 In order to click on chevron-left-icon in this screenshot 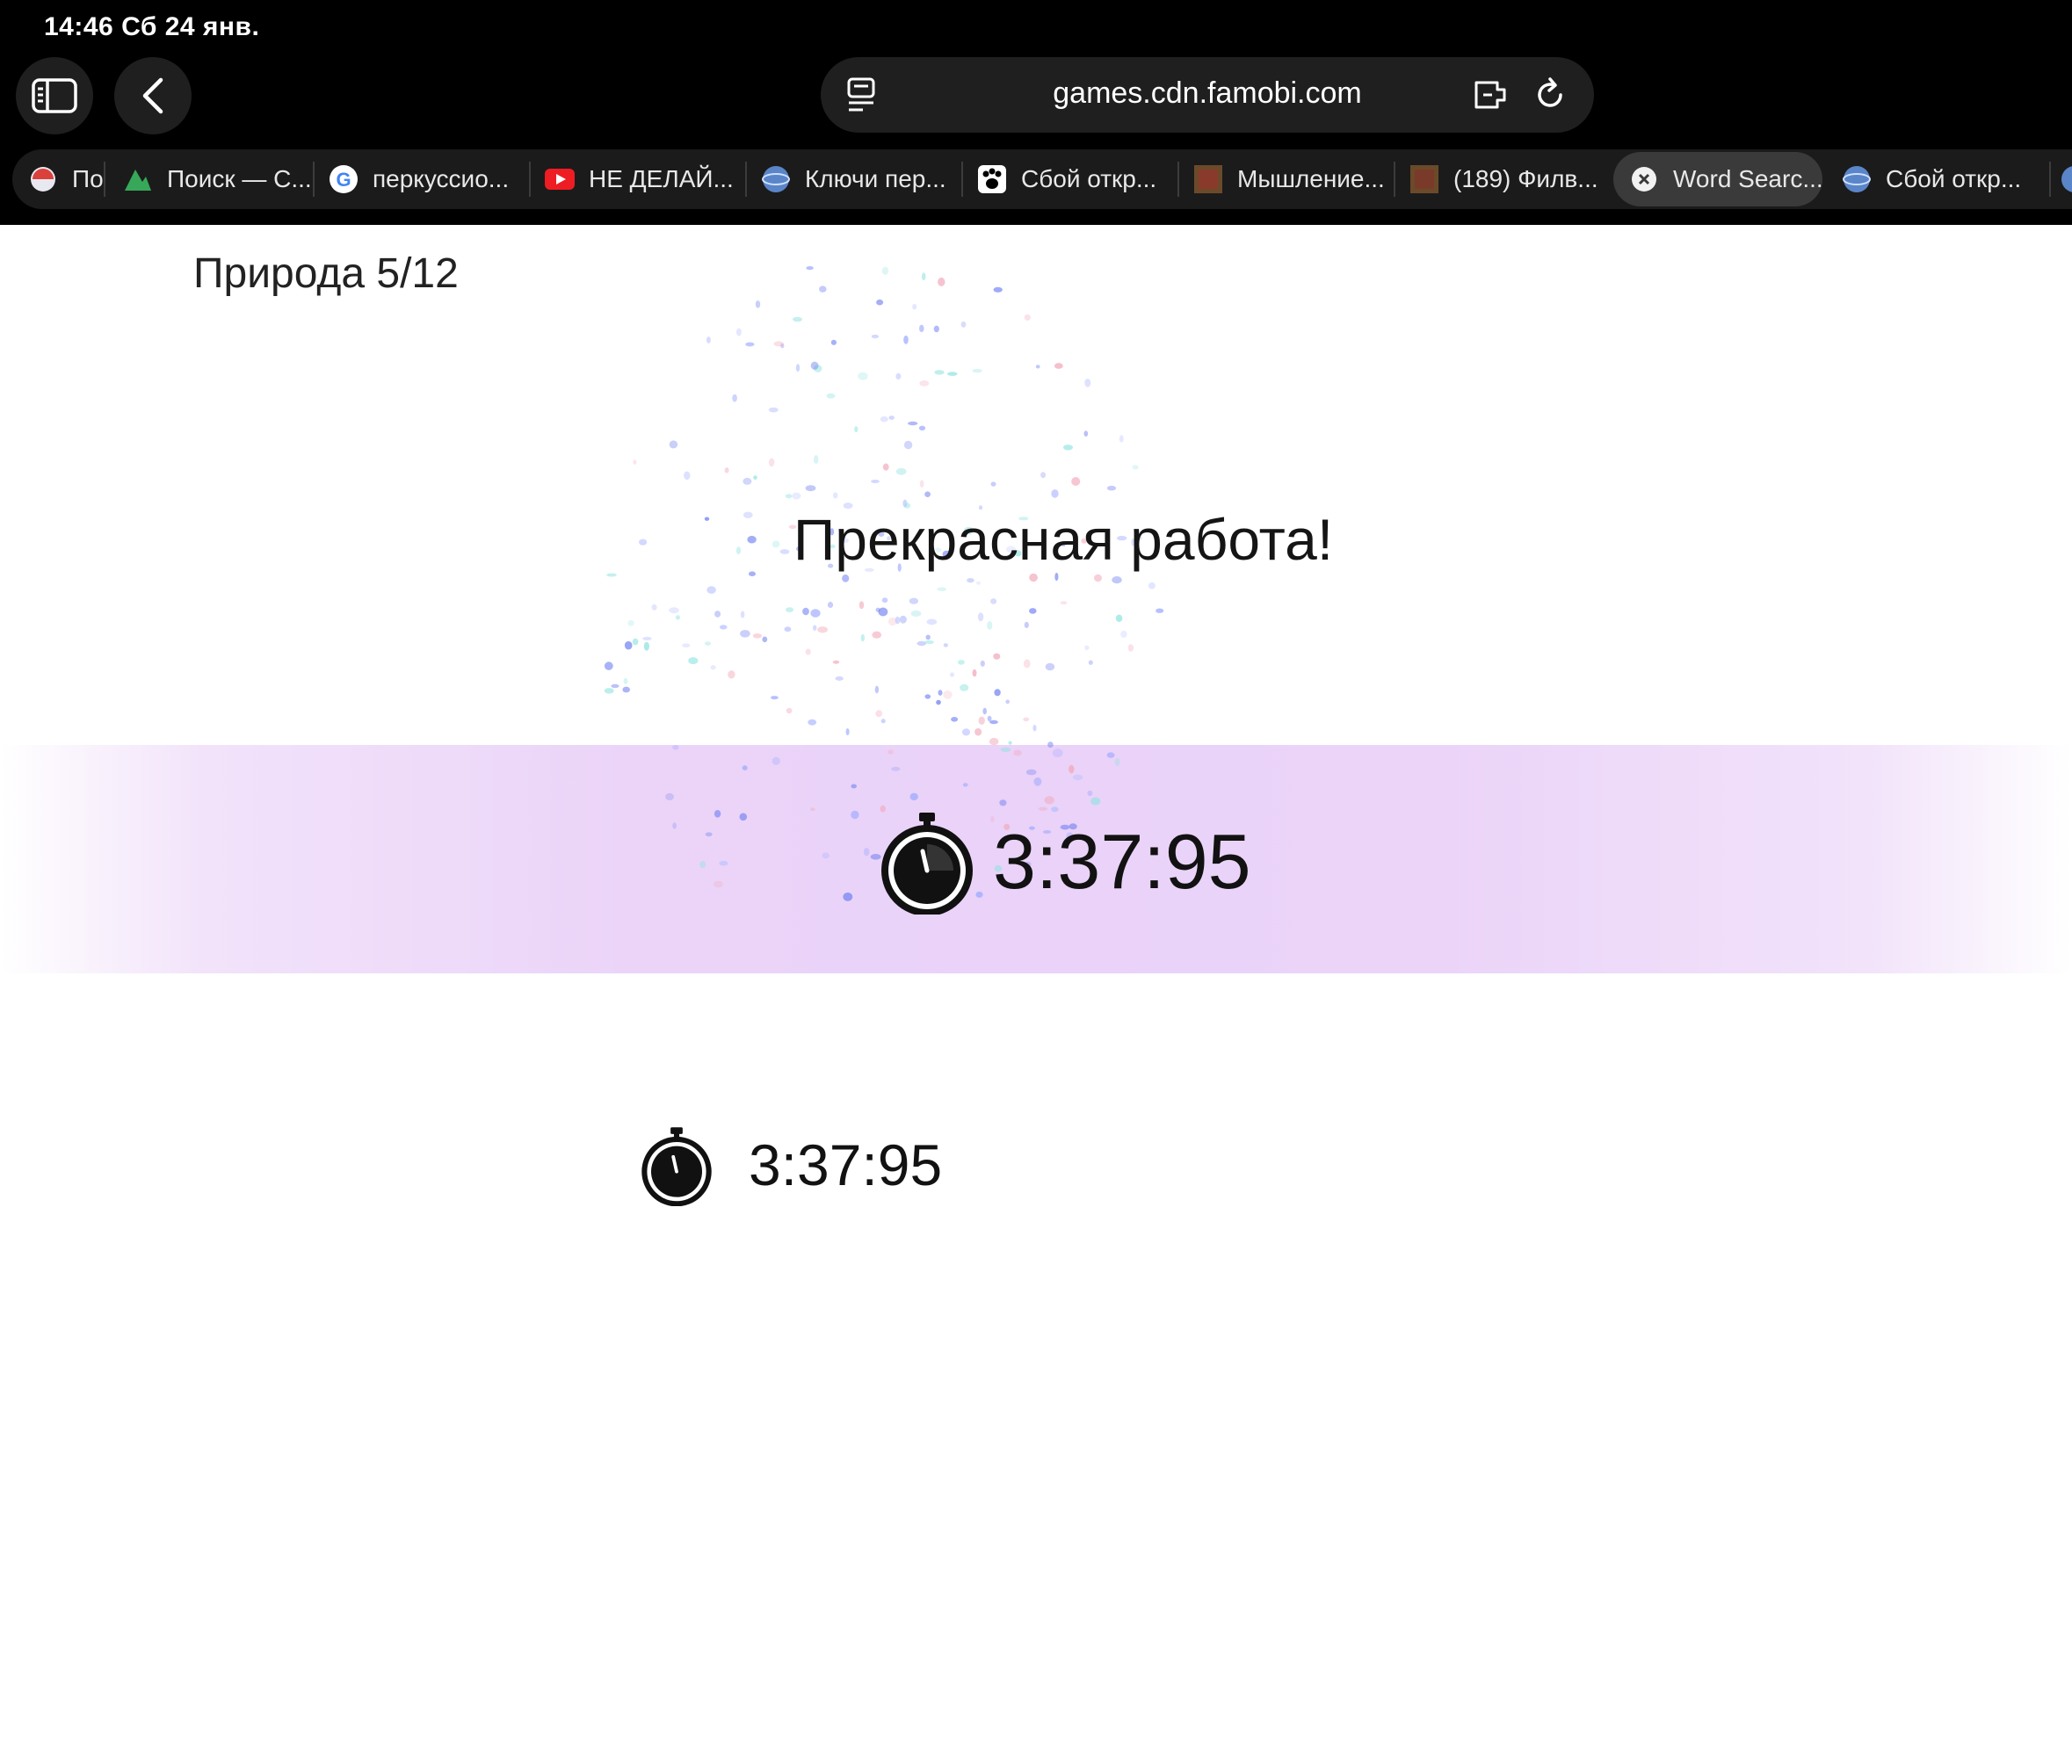, I will do `click(152, 96)`.